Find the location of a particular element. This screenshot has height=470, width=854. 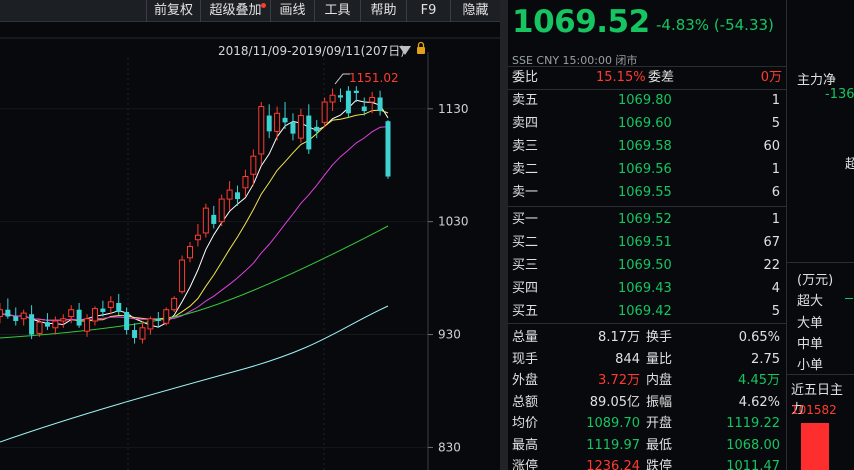

stat-value: 3.72万 is located at coordinates (619, 380).